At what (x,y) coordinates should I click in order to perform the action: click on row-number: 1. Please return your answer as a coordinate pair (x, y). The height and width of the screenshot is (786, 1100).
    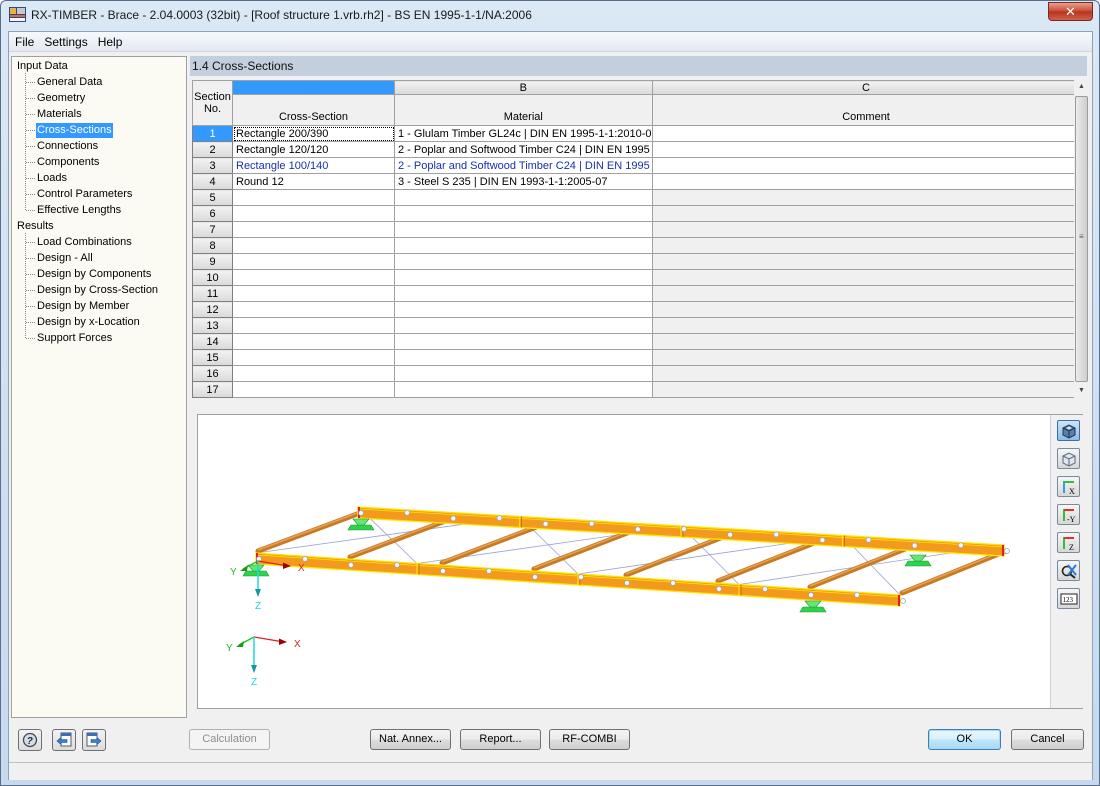
    Looking at the image, I should click on (212, 133).